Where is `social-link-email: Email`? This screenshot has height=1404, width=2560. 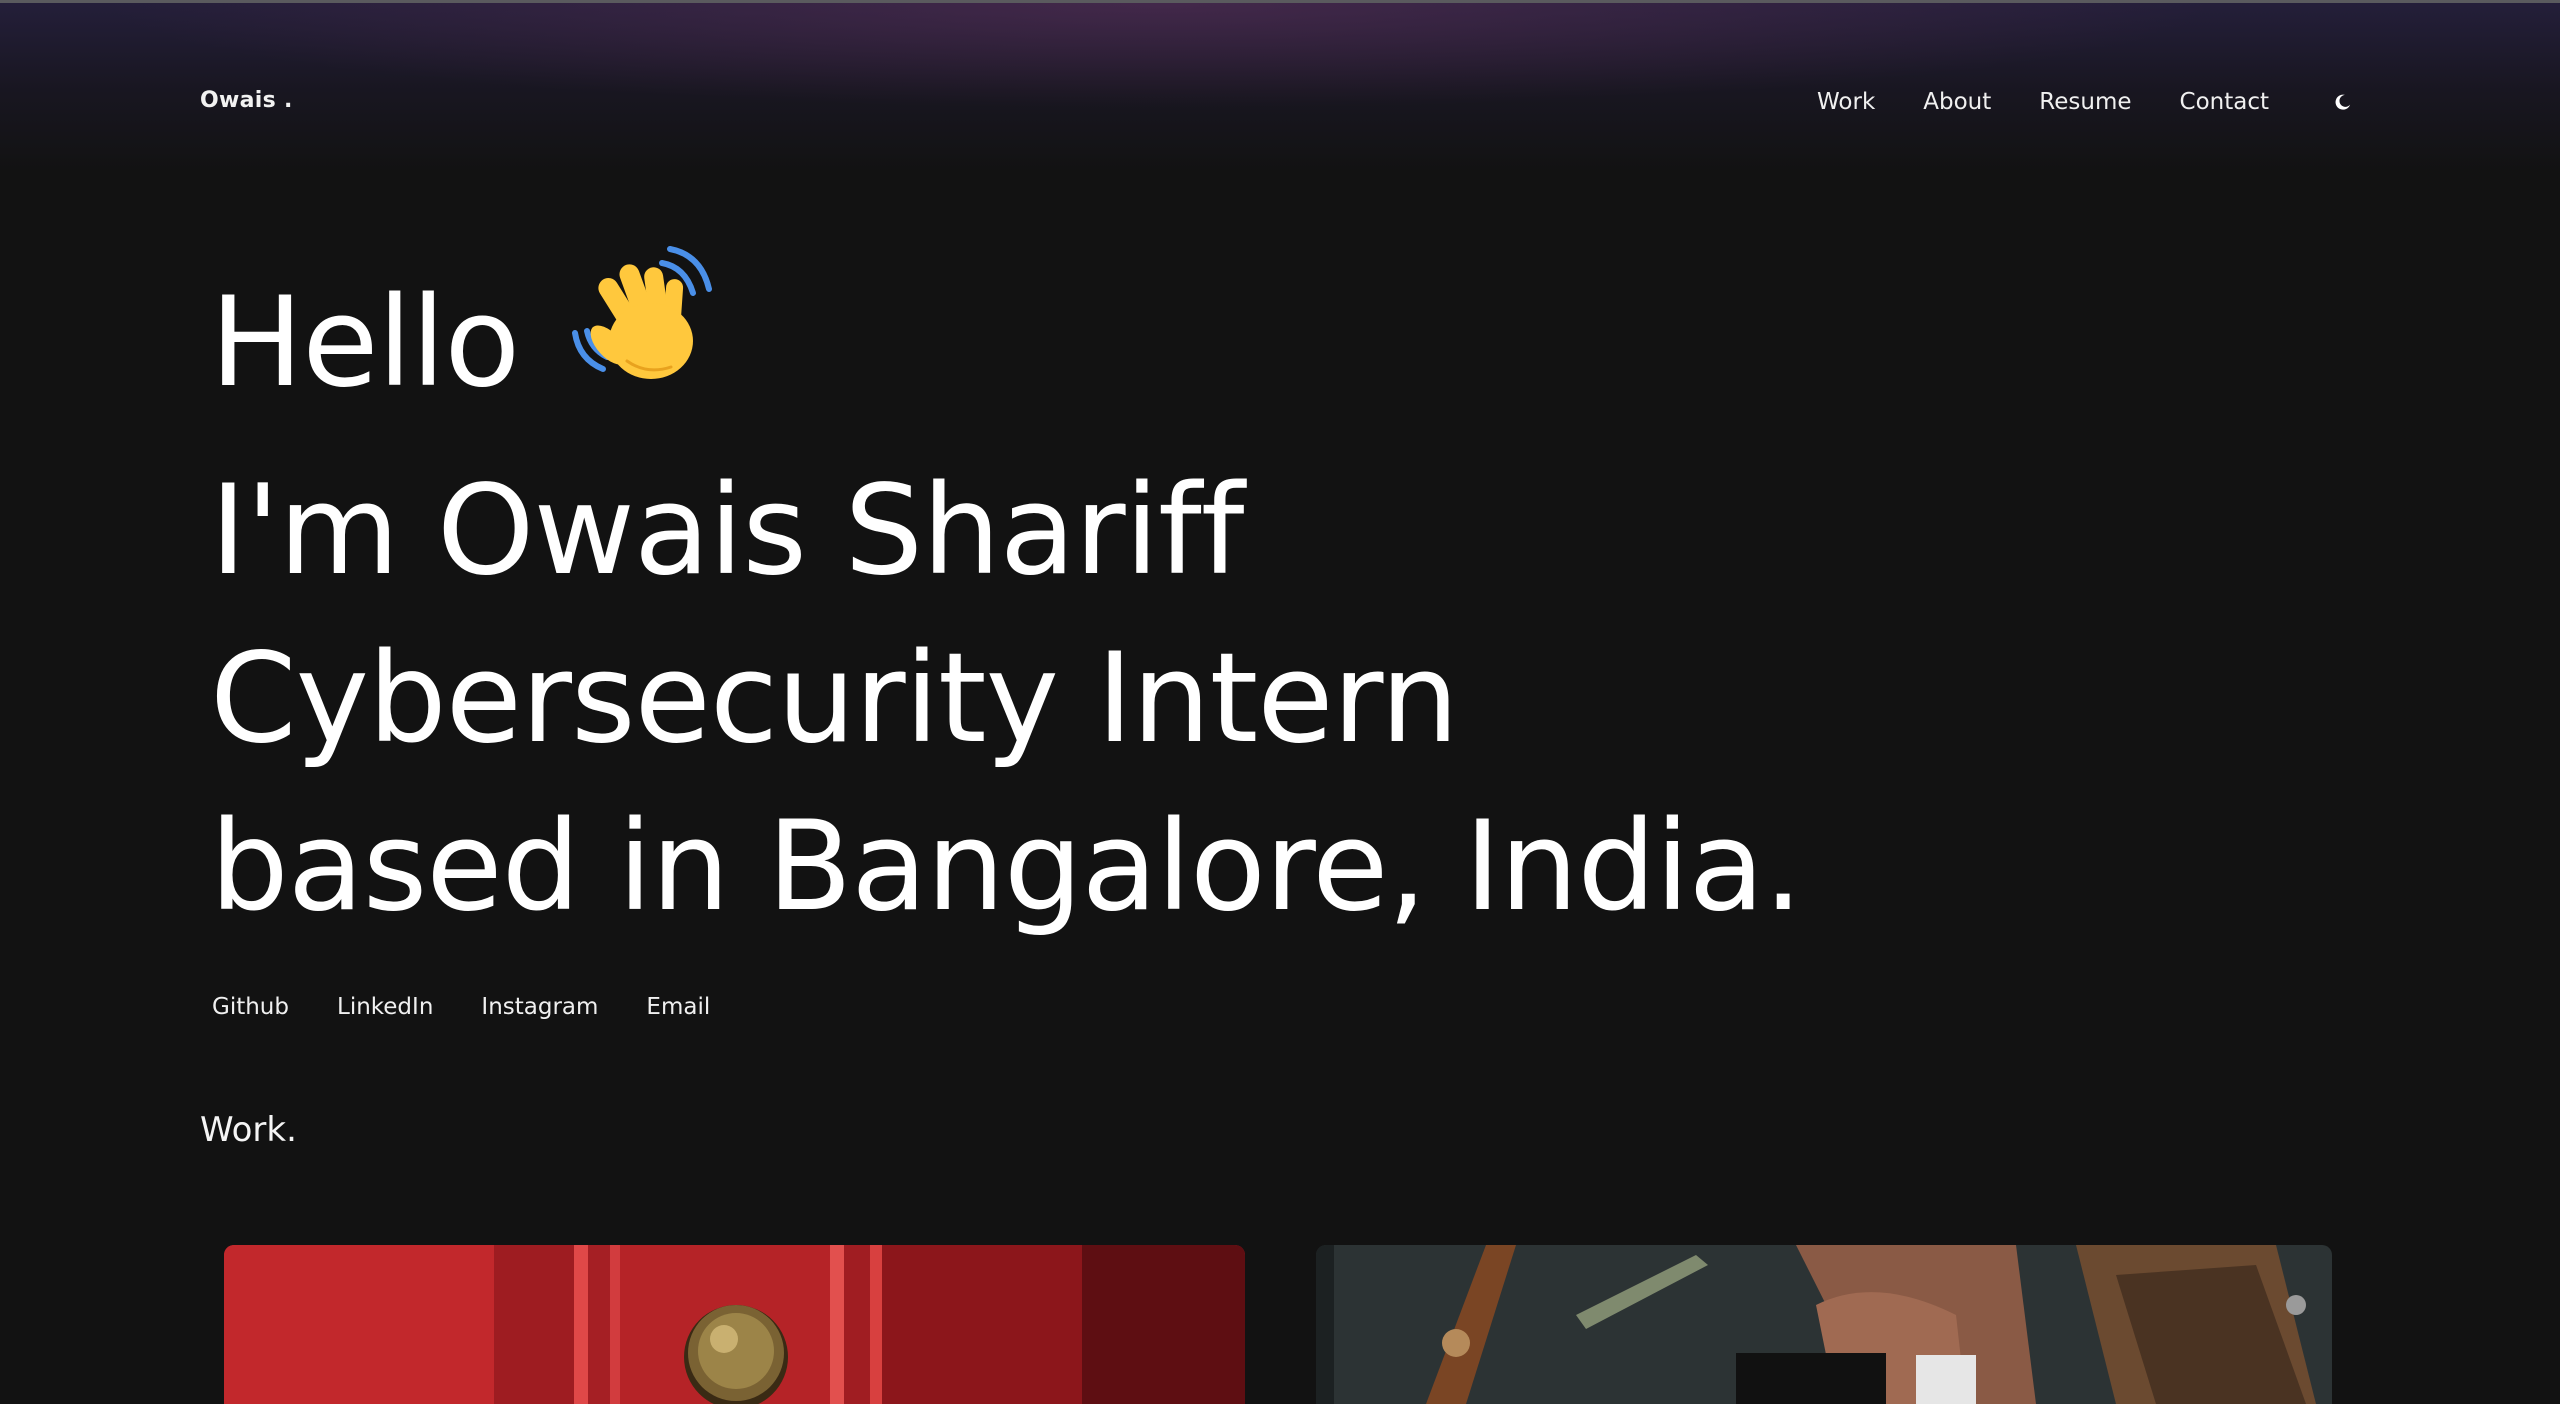
social-link-email: Email is located at coordinates (678, 1007).